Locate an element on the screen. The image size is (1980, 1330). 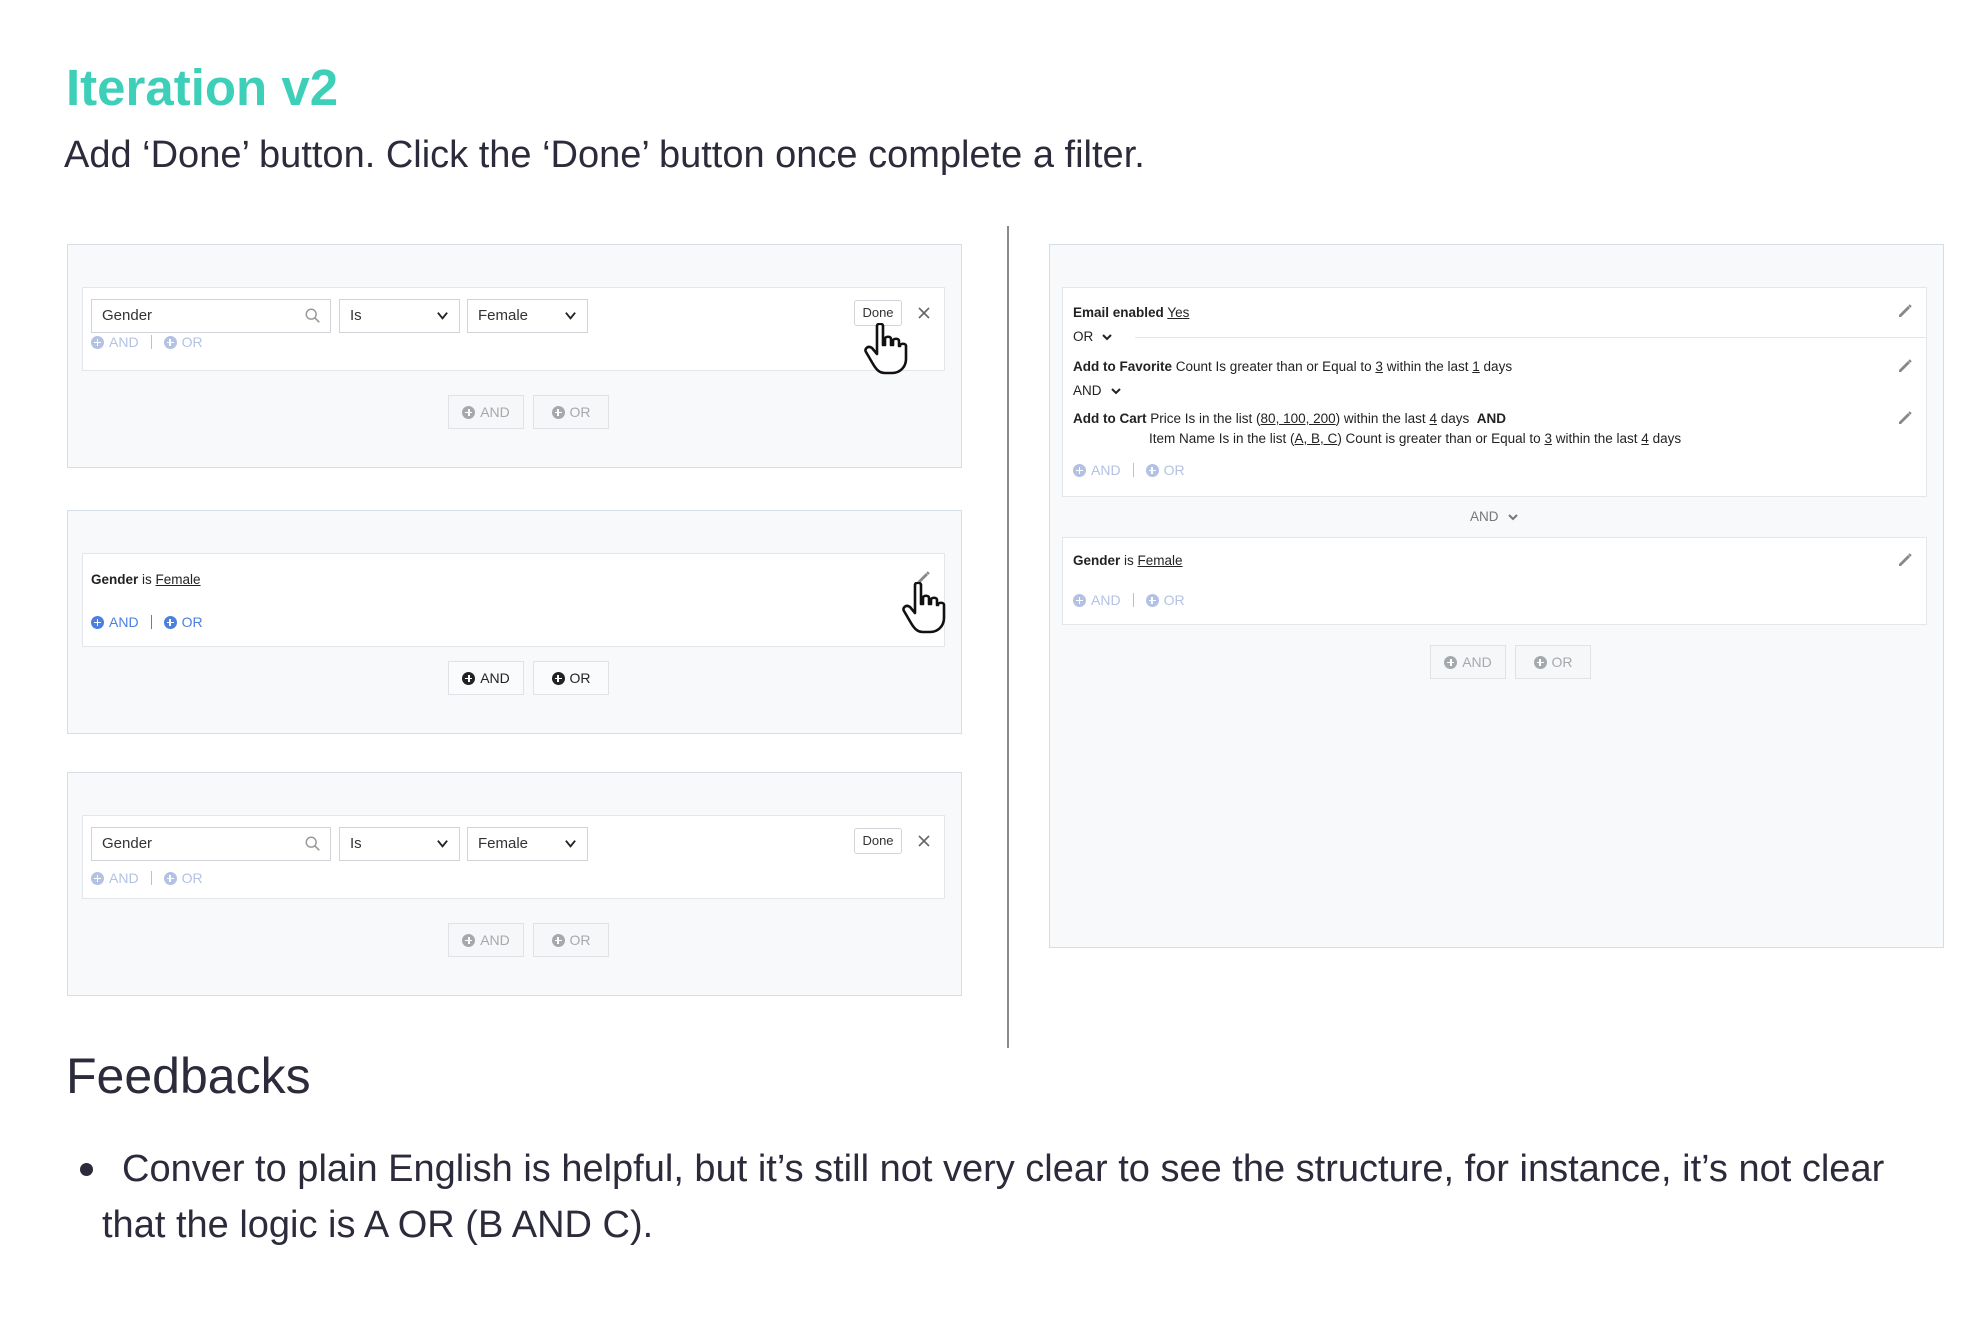
operator-value: Is is located at coordinates (356, 315).